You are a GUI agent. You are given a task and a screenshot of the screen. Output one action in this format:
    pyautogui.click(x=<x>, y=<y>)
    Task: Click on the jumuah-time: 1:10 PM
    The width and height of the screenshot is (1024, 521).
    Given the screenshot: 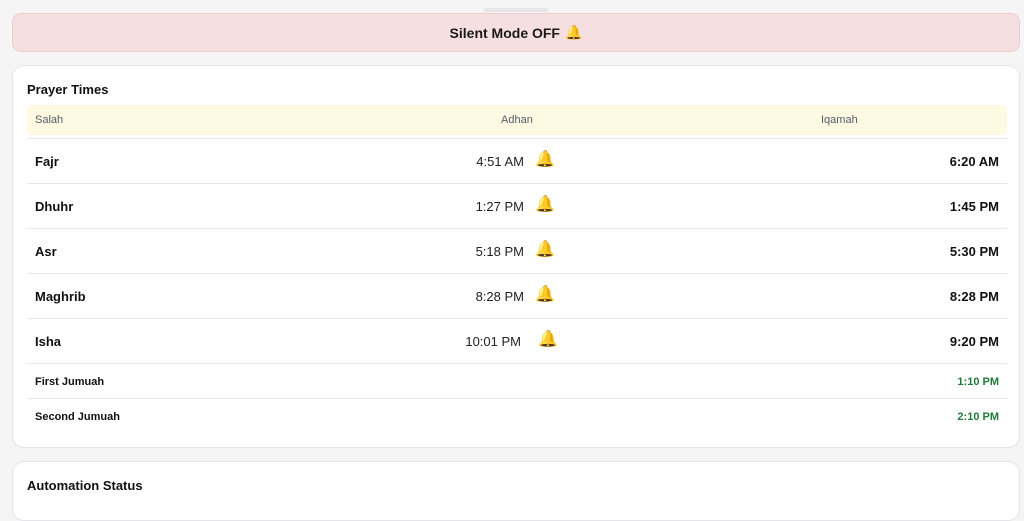 What is the action you would take?
    pyautogui.click(x=978, y=382)
    